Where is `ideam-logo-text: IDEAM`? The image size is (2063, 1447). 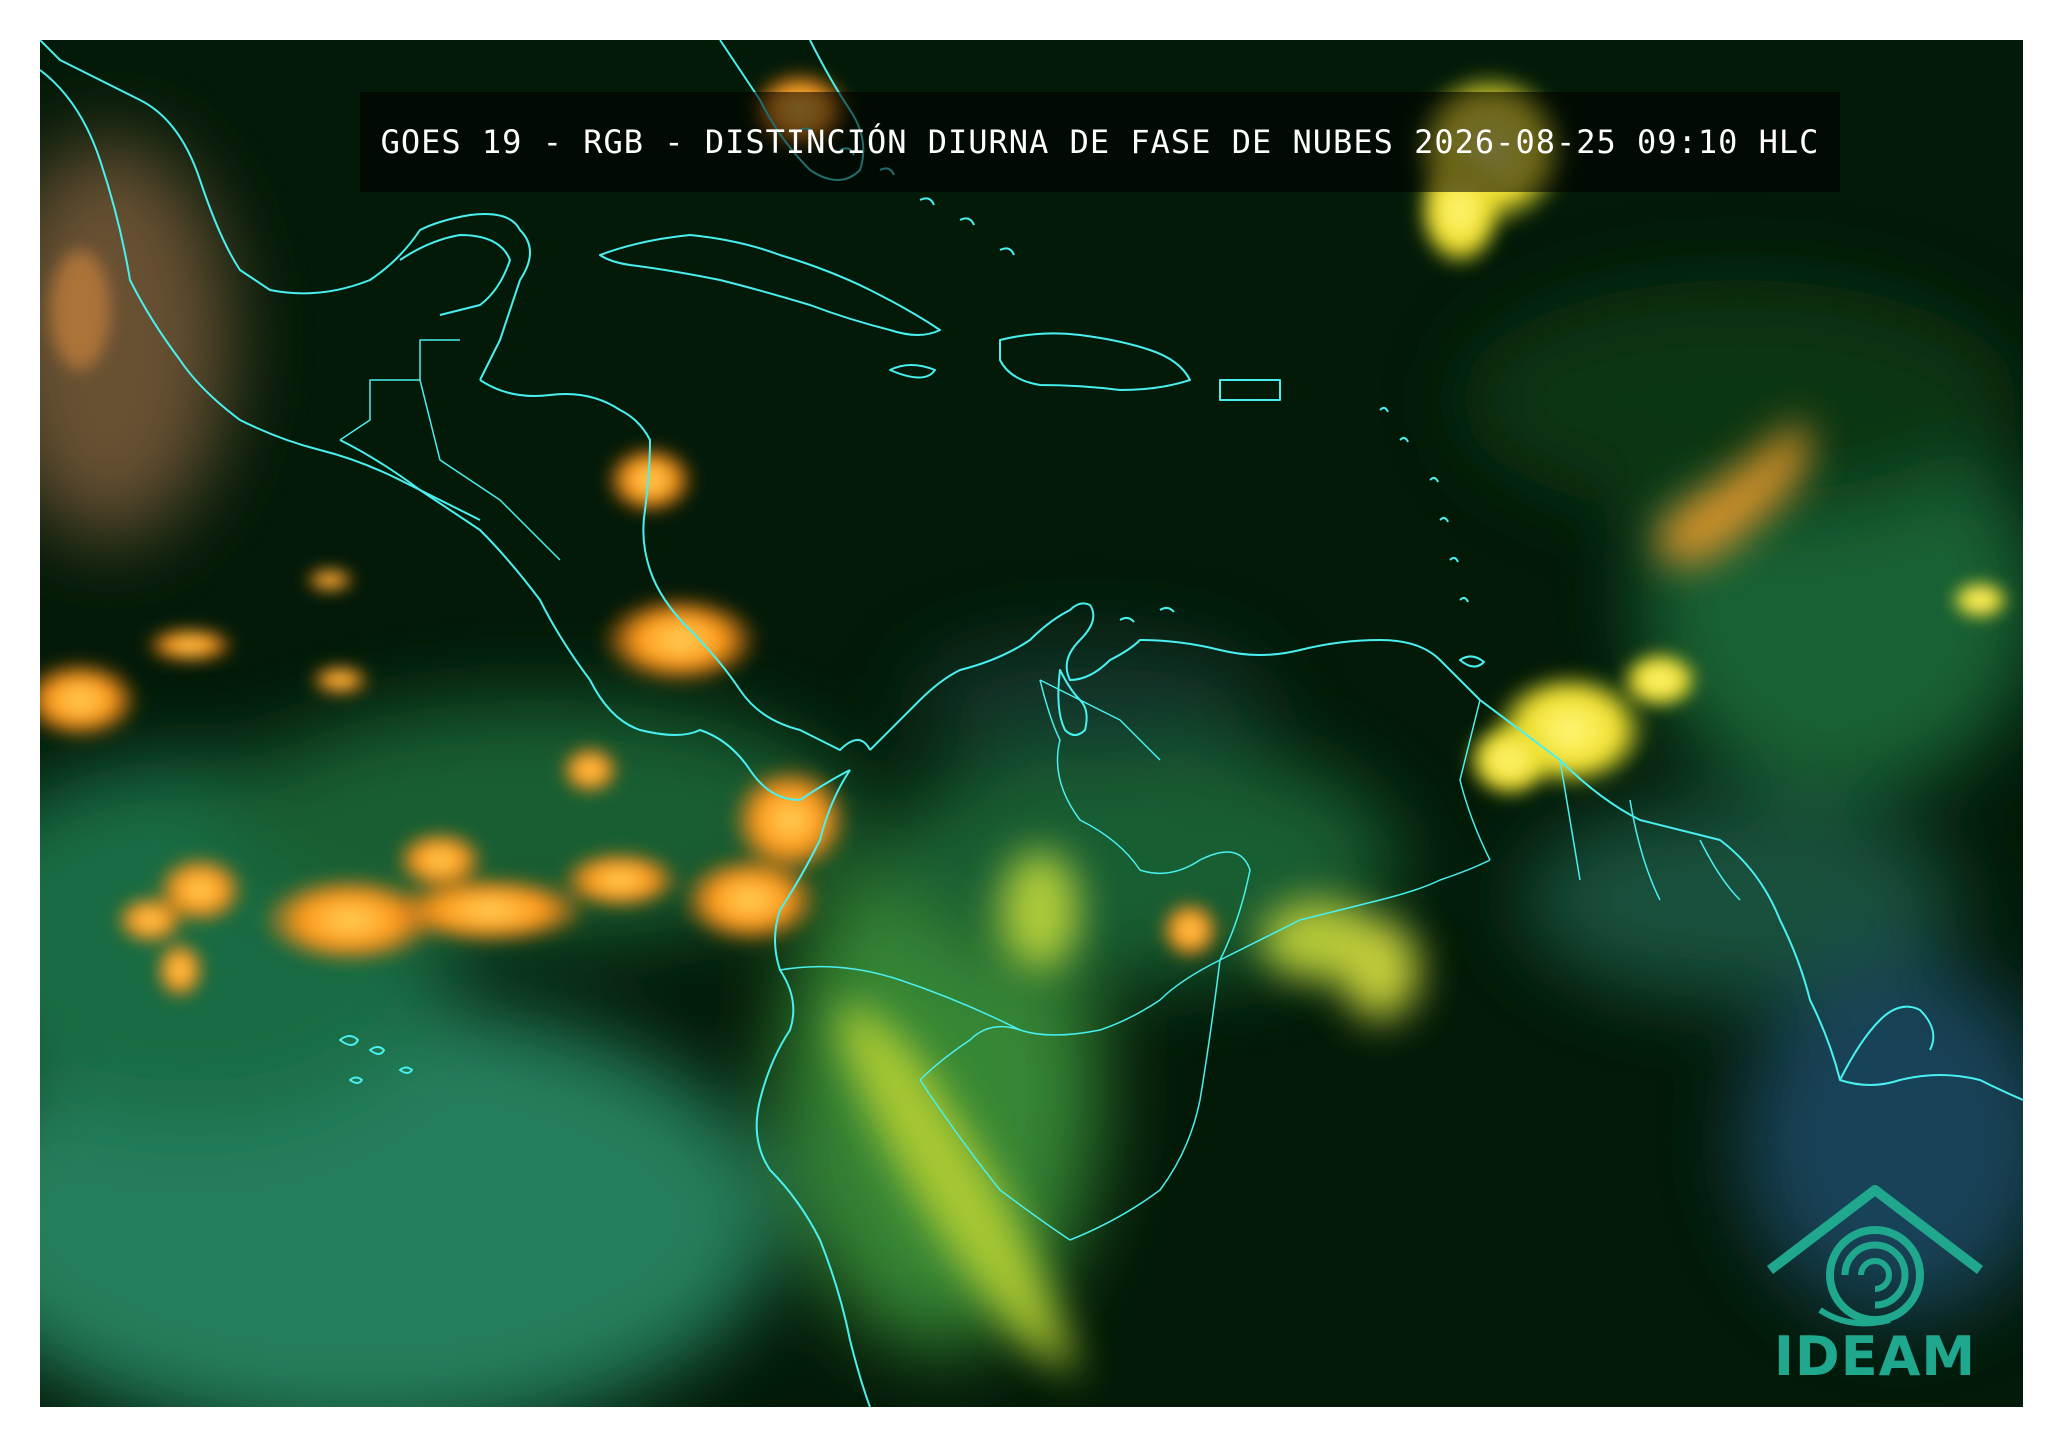
ideam-logo-text: IDEAM is located at coordinates (1875, 1356).